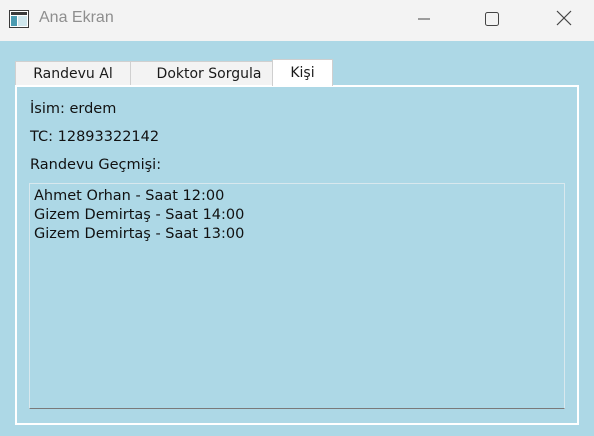  I want to click on history-item: Gizem Demirtaş - Saat 13:00, so click(139, 234).